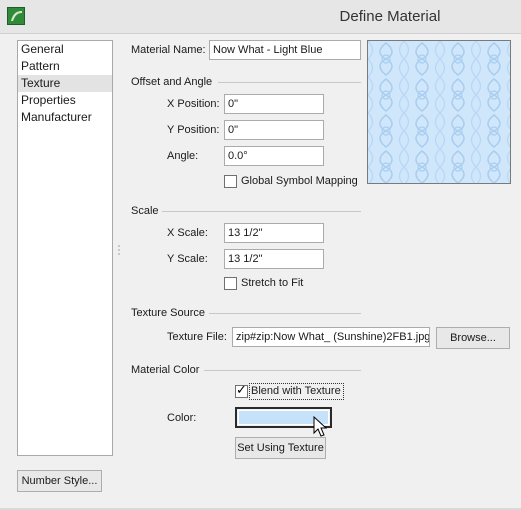  I want to click on sidebar-item-texture: Texture, so click(65, 83).